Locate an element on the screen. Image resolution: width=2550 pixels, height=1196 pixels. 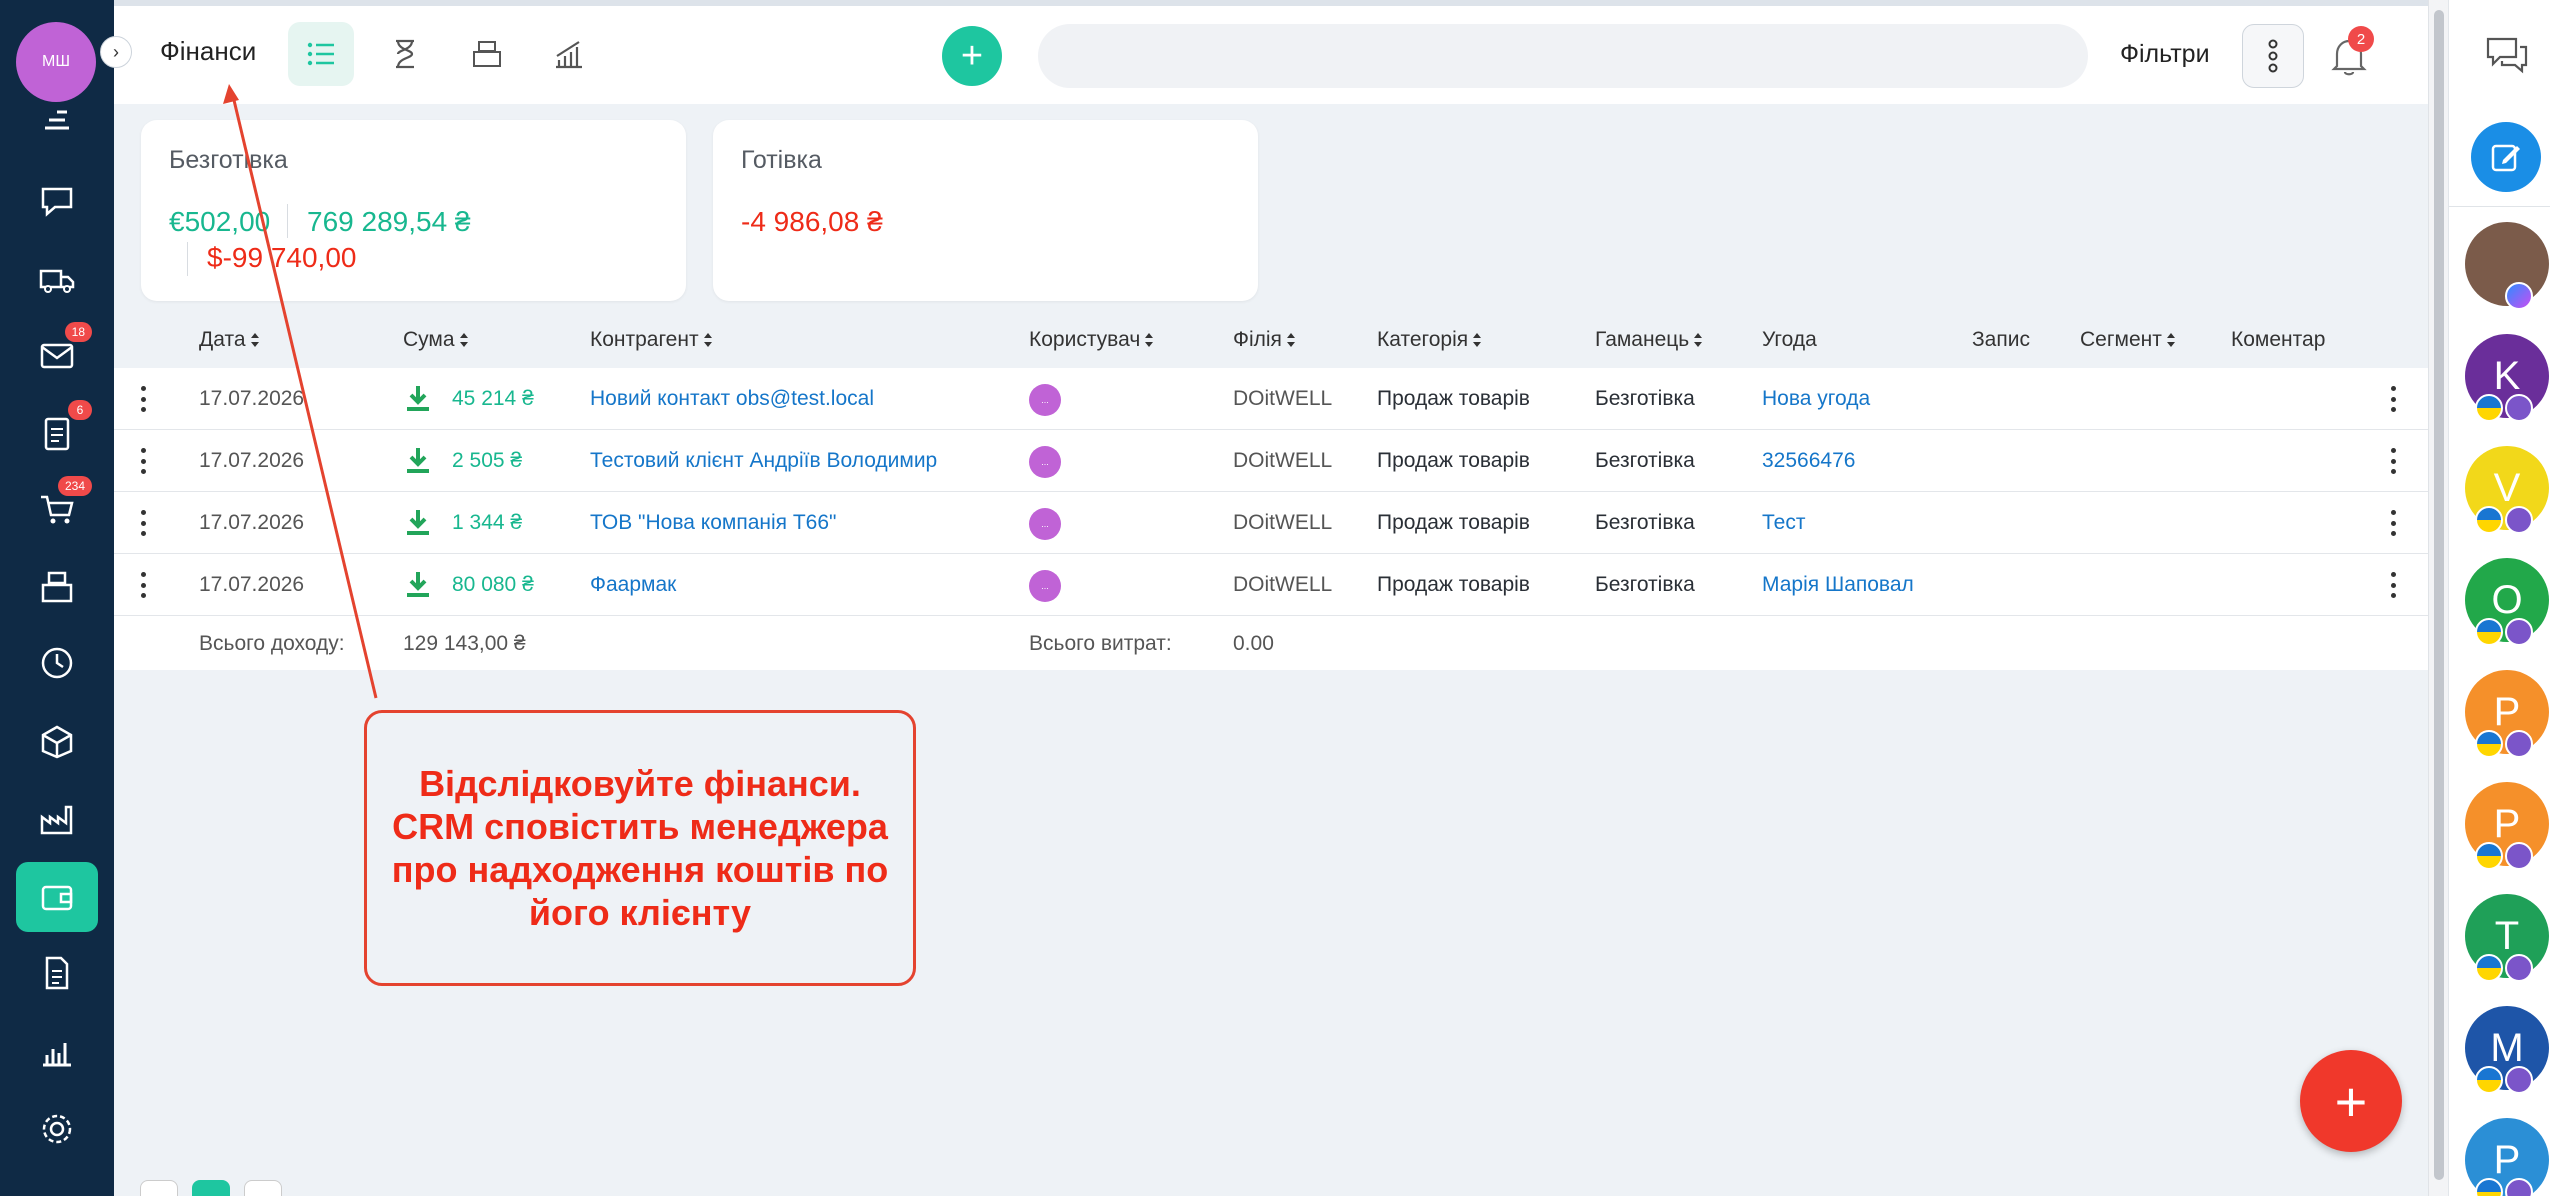
column-header: Контрагент is located at coordinates (651, 340).